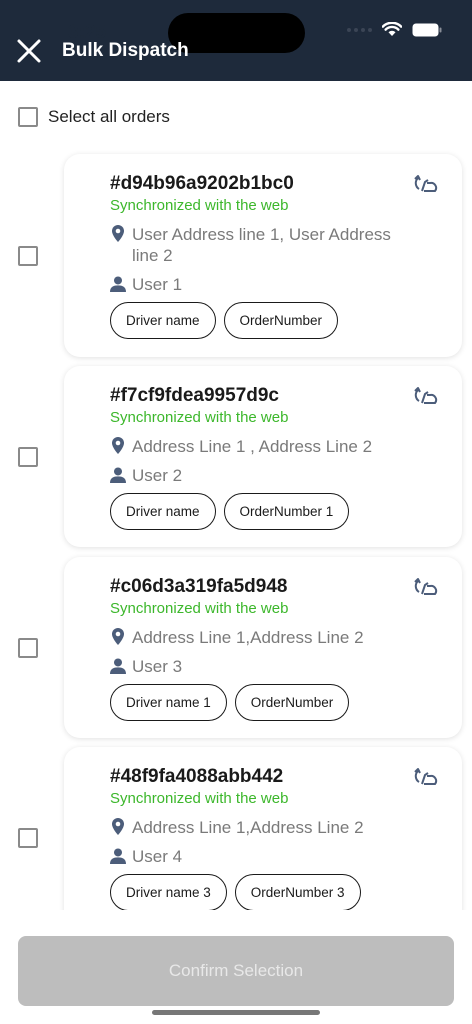 Image resolution: width=472 pixels, height=1024 pixels. Describe the element at coordinates (28, 117) in the screenshot. I see `select-all-checkbox` at that location.